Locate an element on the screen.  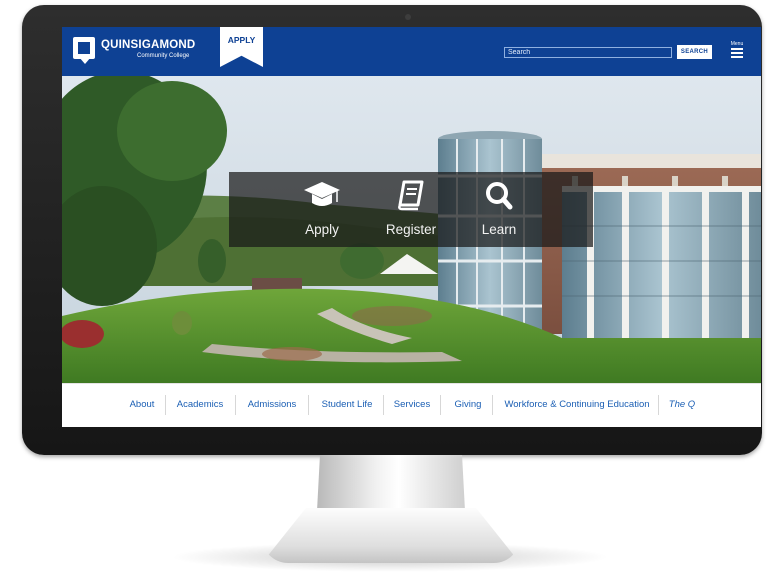
monitor-stand-base is located at coordinates (391, 535).